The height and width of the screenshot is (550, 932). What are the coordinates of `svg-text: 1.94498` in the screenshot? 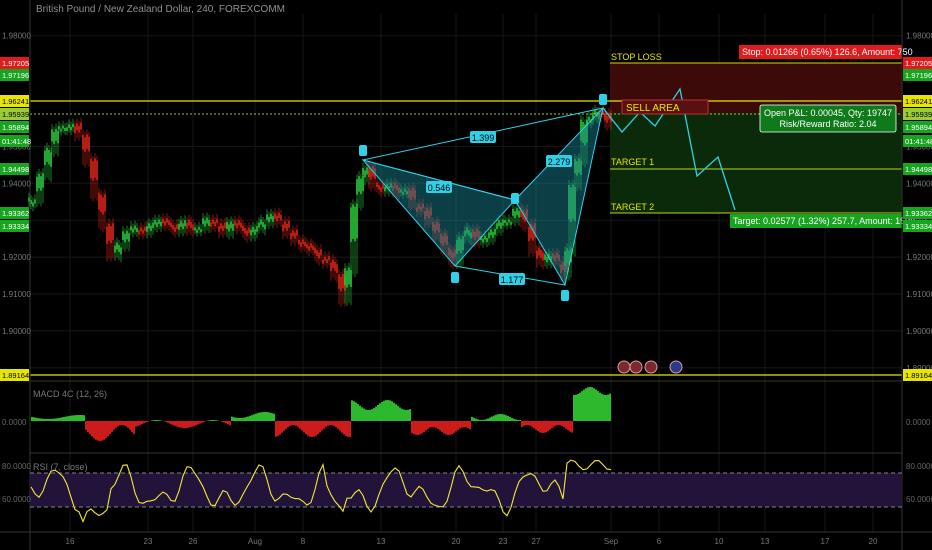 It's located at (918, 169).